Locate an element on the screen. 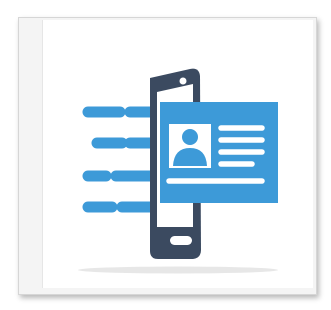 The height and width of the screenshot is (310, 331). speed-lines is located at coordinates (119, 159).